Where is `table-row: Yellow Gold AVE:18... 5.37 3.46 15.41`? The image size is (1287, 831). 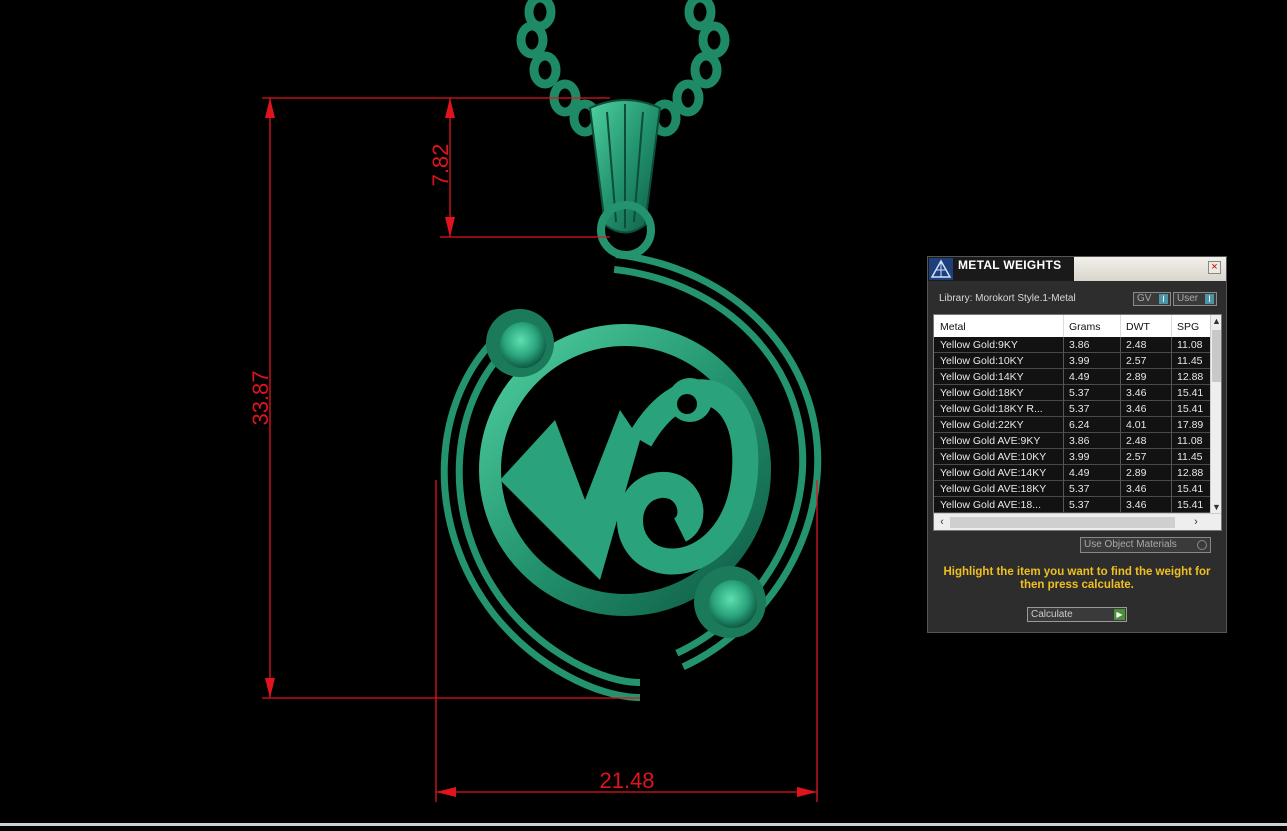 table-row: Yellow Gold AVE:18... 5.37 3.46 15.41 is located at coordinates (1072, 505).